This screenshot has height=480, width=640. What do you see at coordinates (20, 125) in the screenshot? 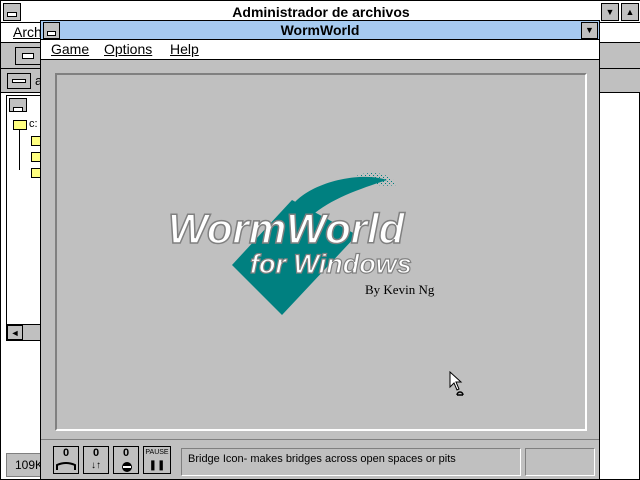
I see `folder-icon` at bounding box center [20, 125].